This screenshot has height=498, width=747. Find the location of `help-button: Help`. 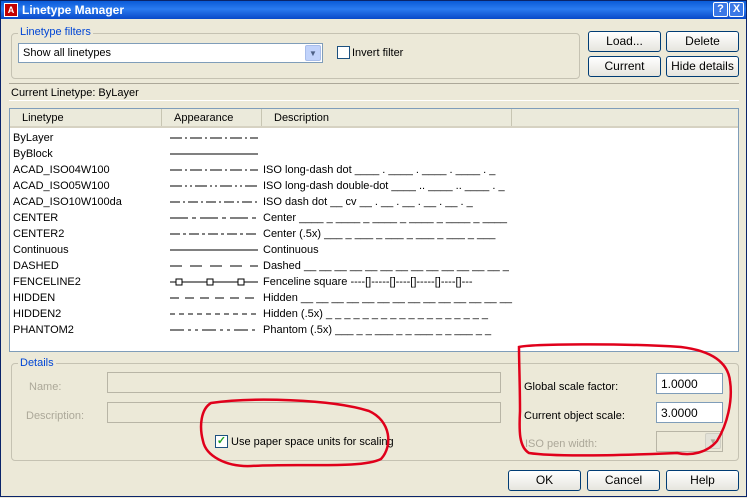

help-button: Help is located at coordinates (702, 480).